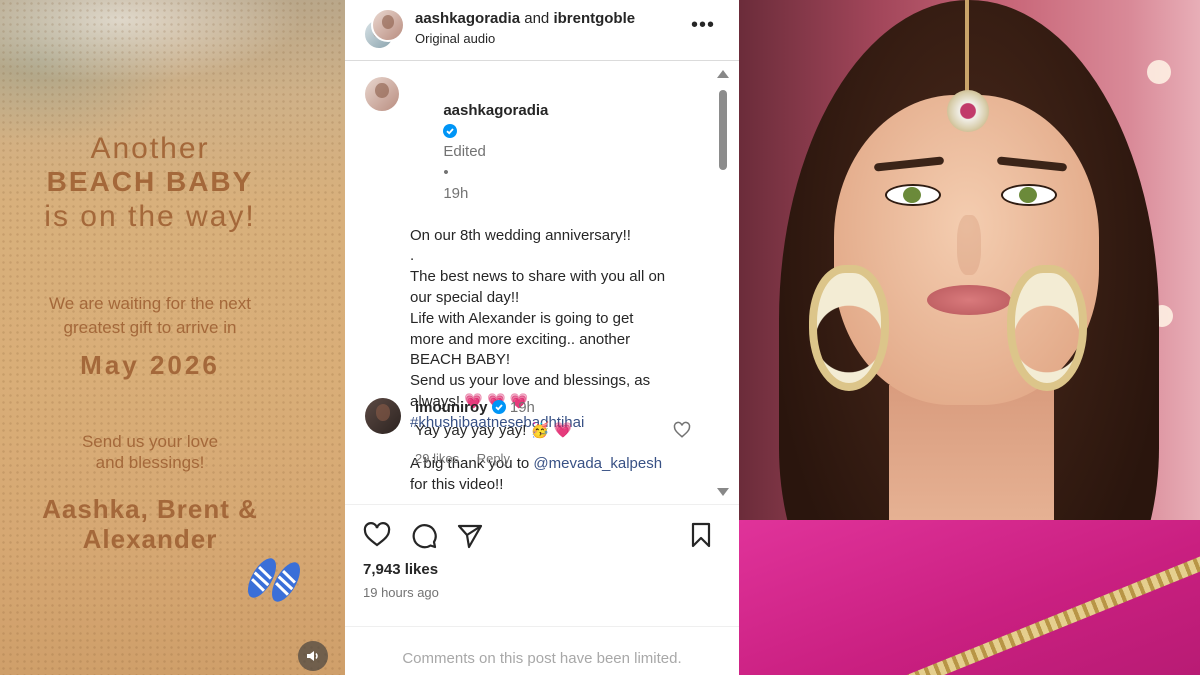 The height and width of the screenshot is (676, 1200). Describe the element at coordinates (703, 25) in the screenshot. I see `more-options-icon: •••` at that location.